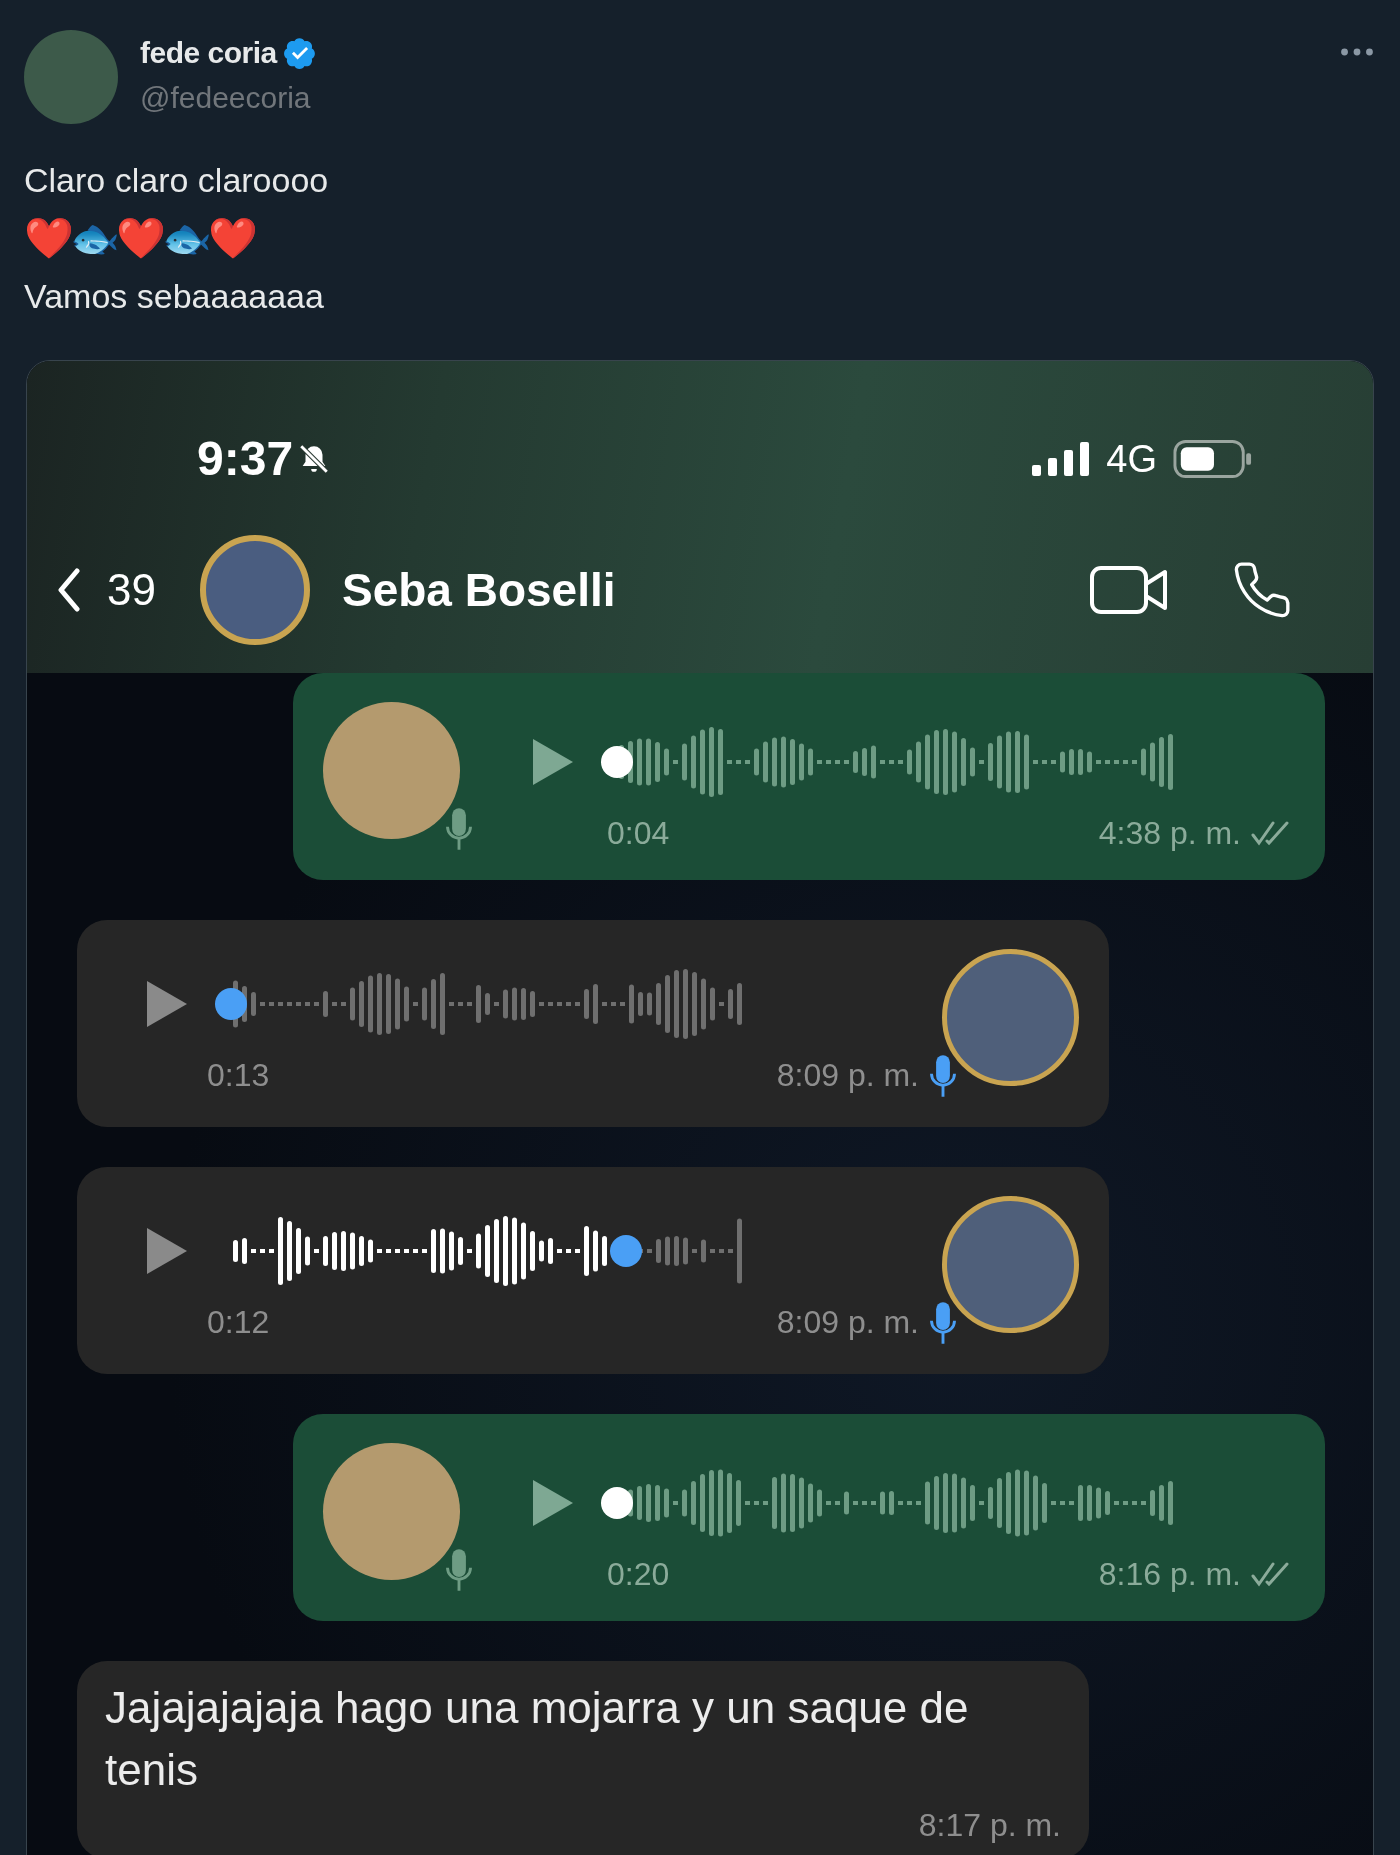 The height and width of the screenshot is (1855, 1400). What do you see at coordinates (131, 590) in the screenshot?
I see `unread-count: 39` at bounding box center [131, 590].